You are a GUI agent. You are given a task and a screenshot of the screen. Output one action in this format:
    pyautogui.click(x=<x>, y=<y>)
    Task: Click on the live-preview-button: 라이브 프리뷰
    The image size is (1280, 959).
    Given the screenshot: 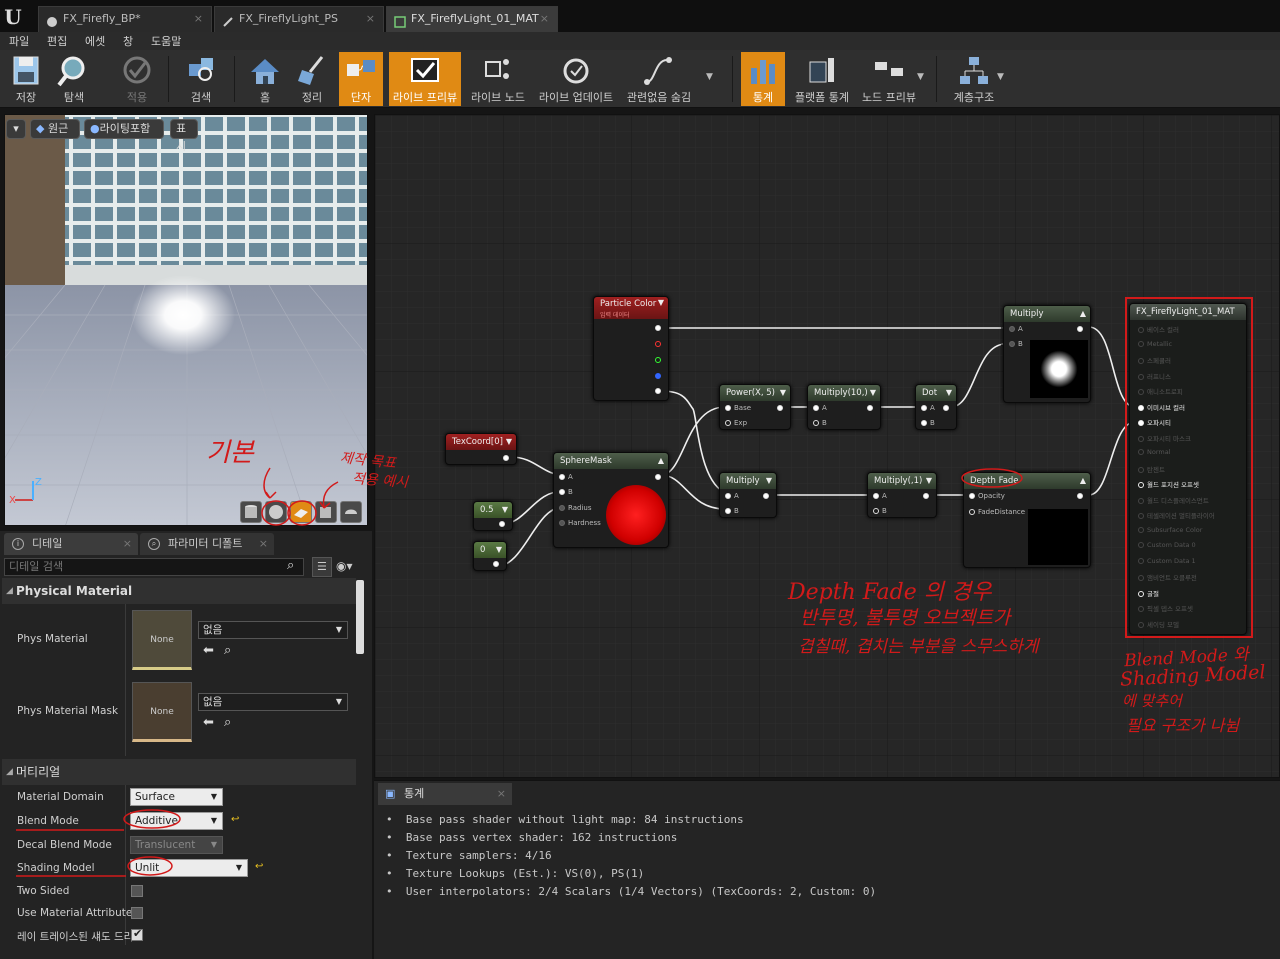 What is the action you would take?
    pyautogui.click(x=425, y=79)
    